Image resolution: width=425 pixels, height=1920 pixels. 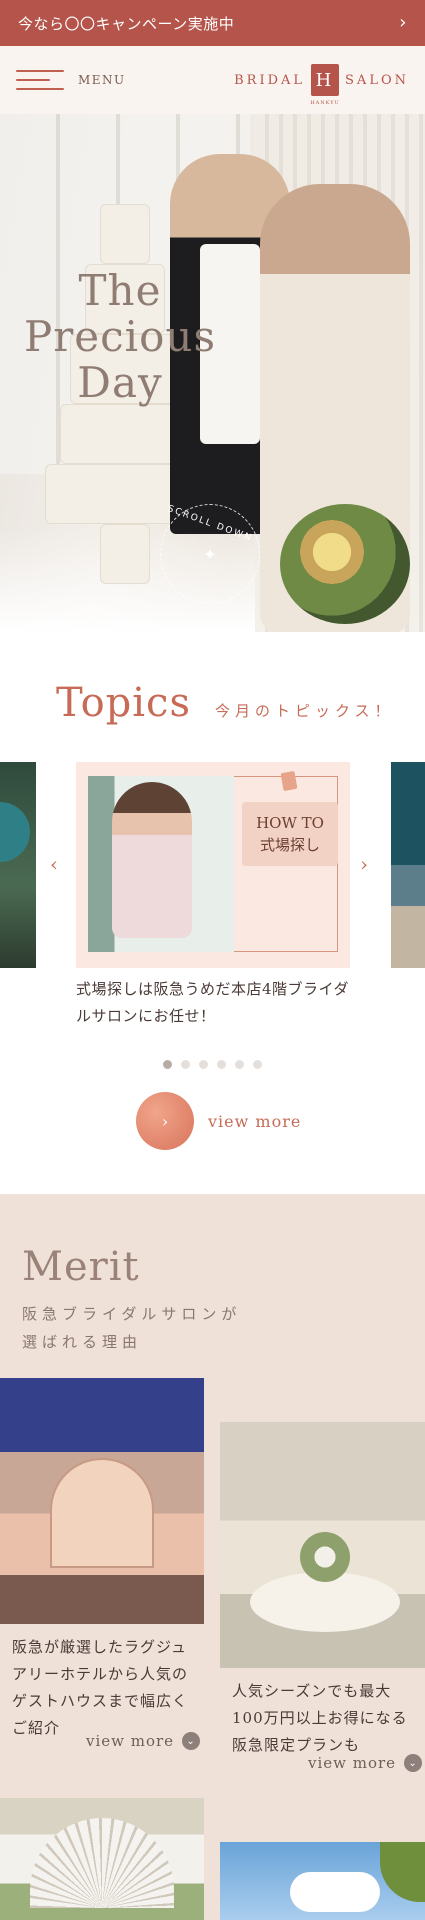 I want to click on topics-subtitle: 今月のトピックス！, so click(x=304, y=711).